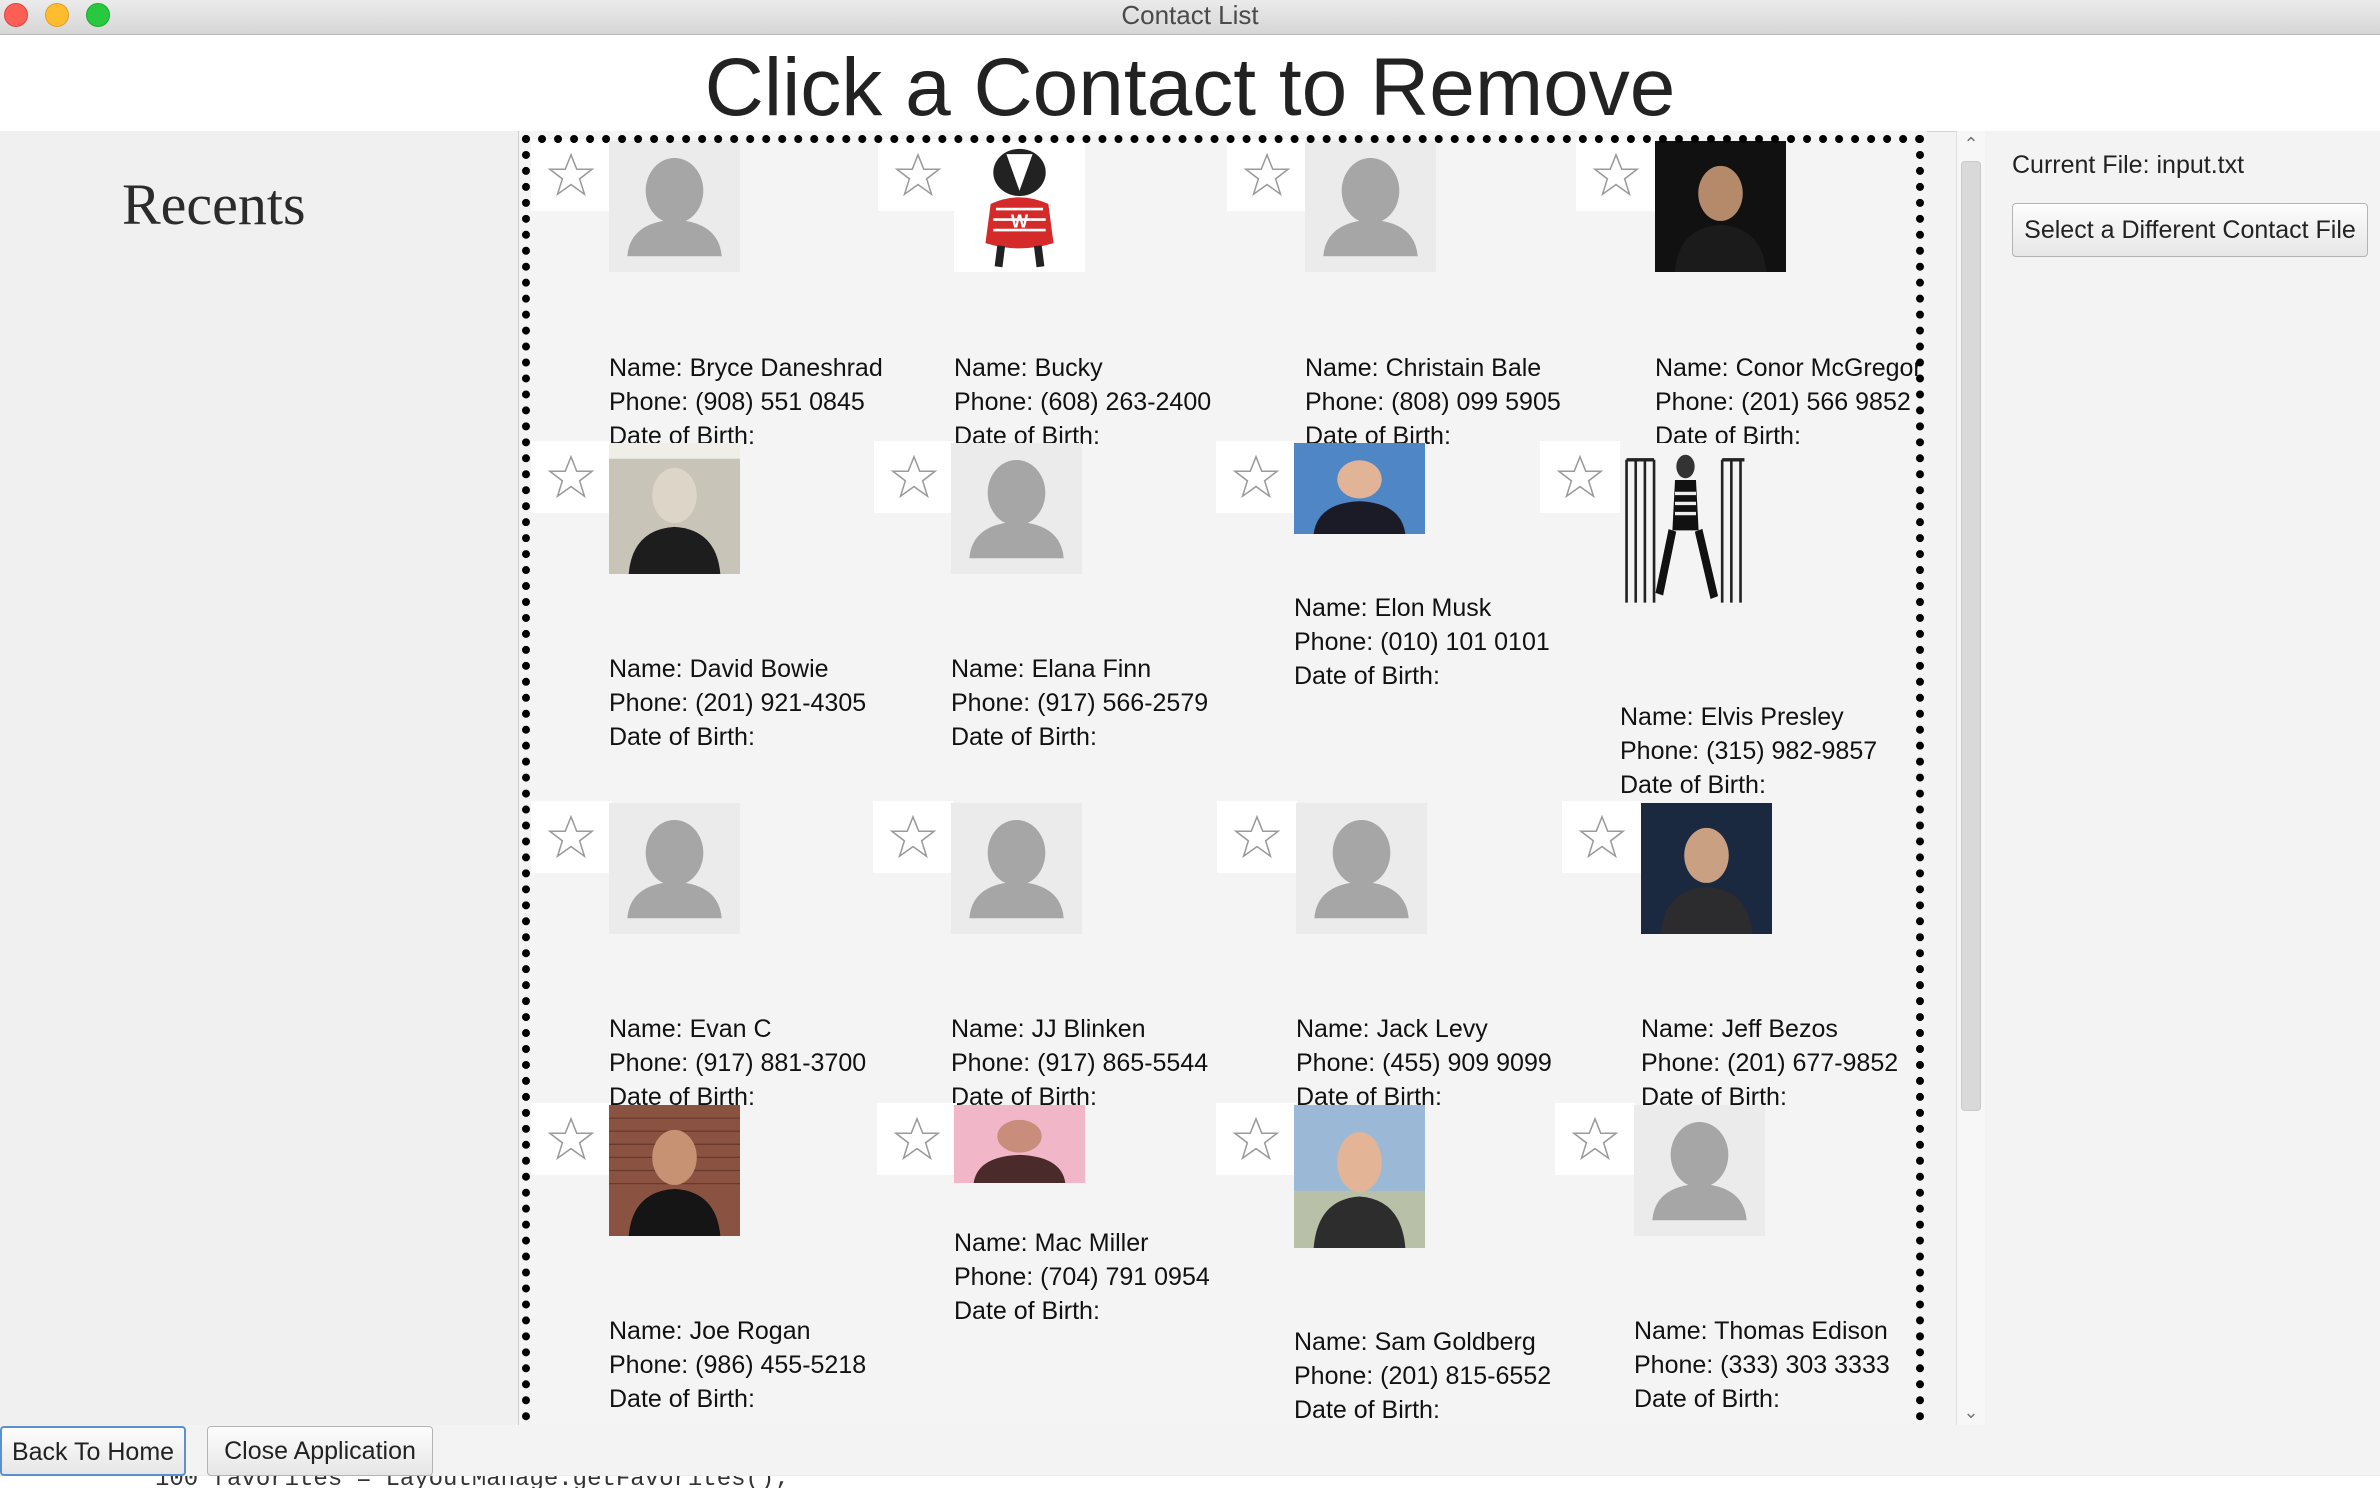  What do you see at coordinates (1415, 1342) in the screenshot?
I see `contact-name: Name: Sam Goldberg` at bounding box center [1415, 1342].